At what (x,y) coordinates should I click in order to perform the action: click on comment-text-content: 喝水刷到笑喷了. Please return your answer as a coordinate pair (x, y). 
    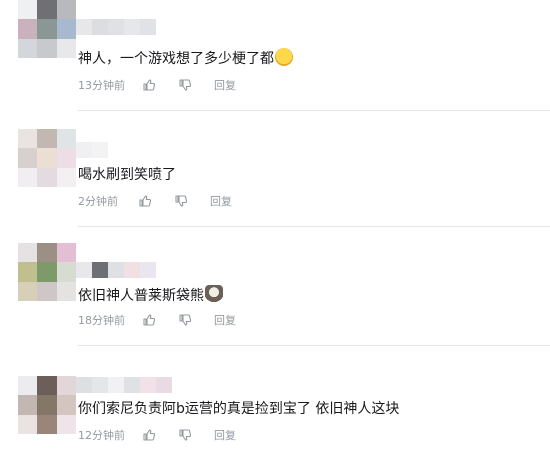
    Looking at the image, I should click on (127, 175).